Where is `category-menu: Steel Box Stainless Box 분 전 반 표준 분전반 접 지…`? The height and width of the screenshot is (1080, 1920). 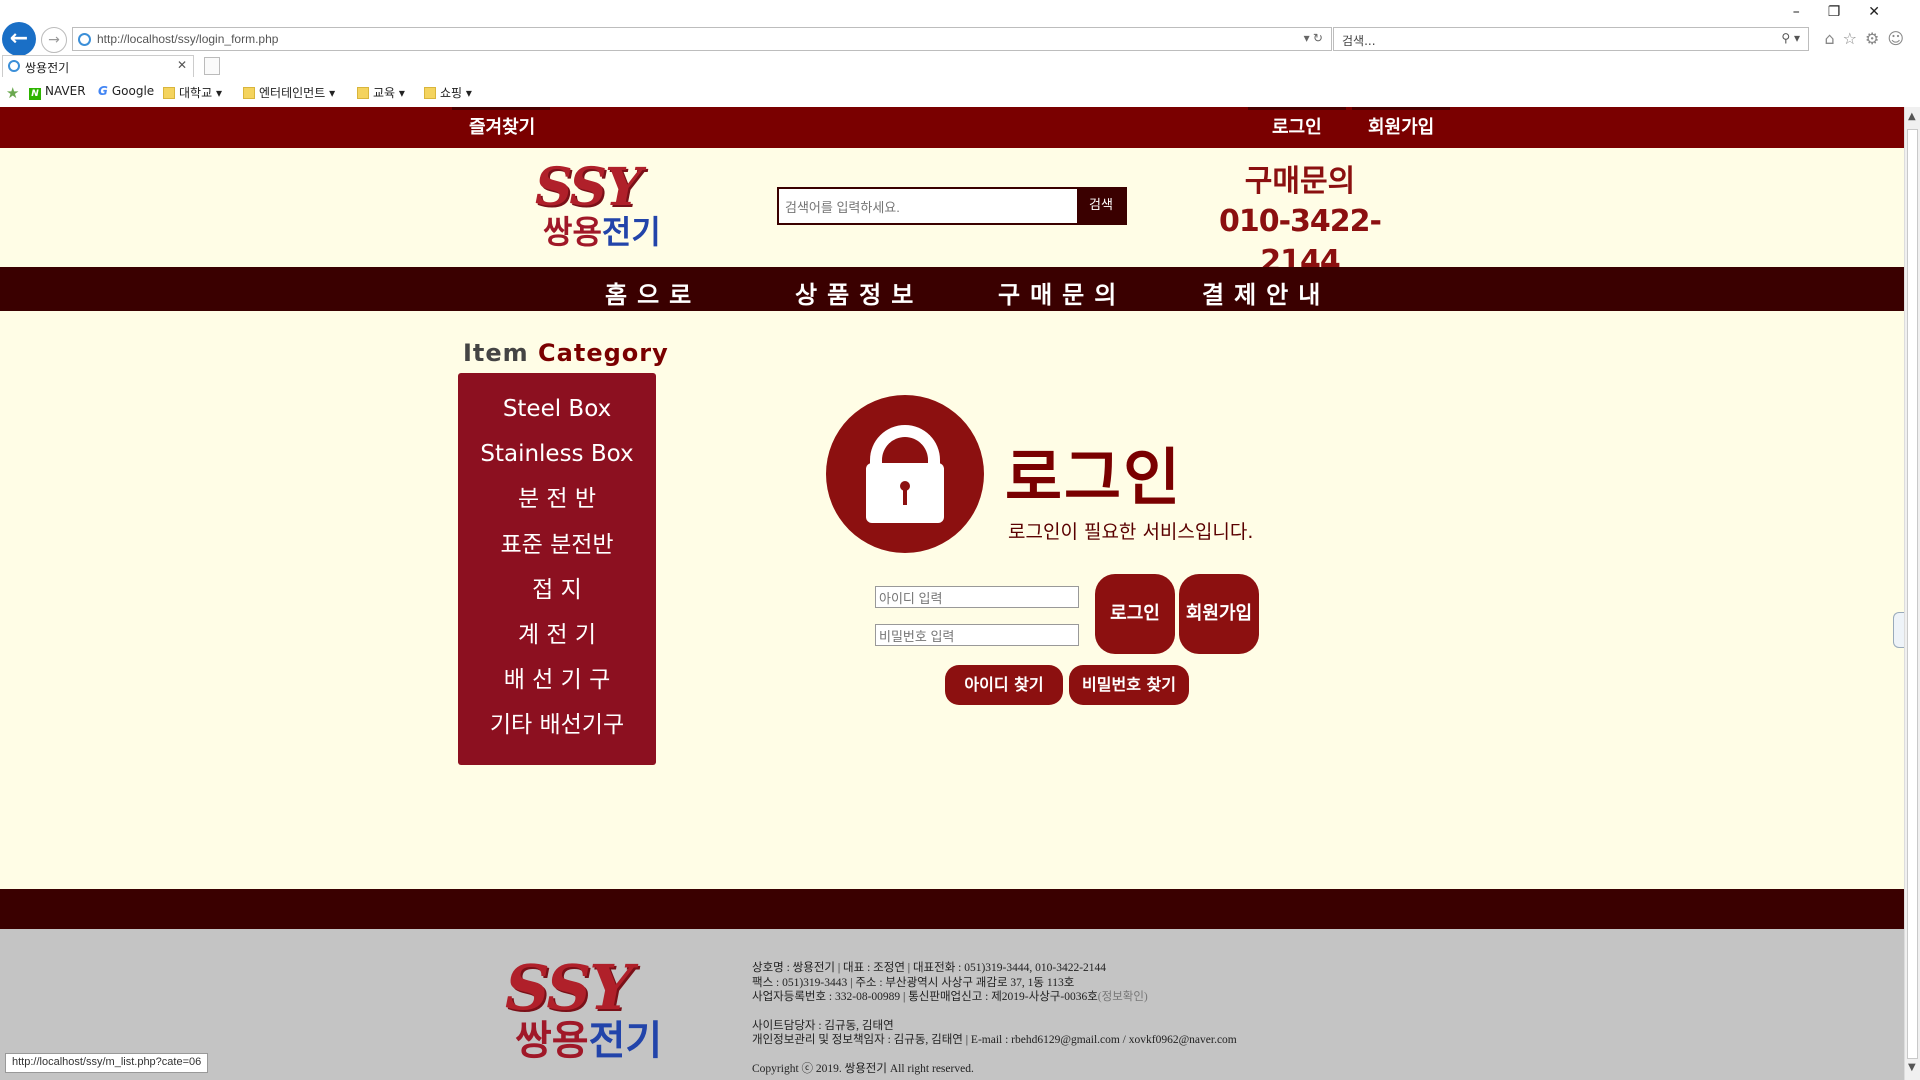
category-menu: Steel Box Stainless Box 분 전 반 표준 분전반 접 지… is located at coordinates (557, 569).